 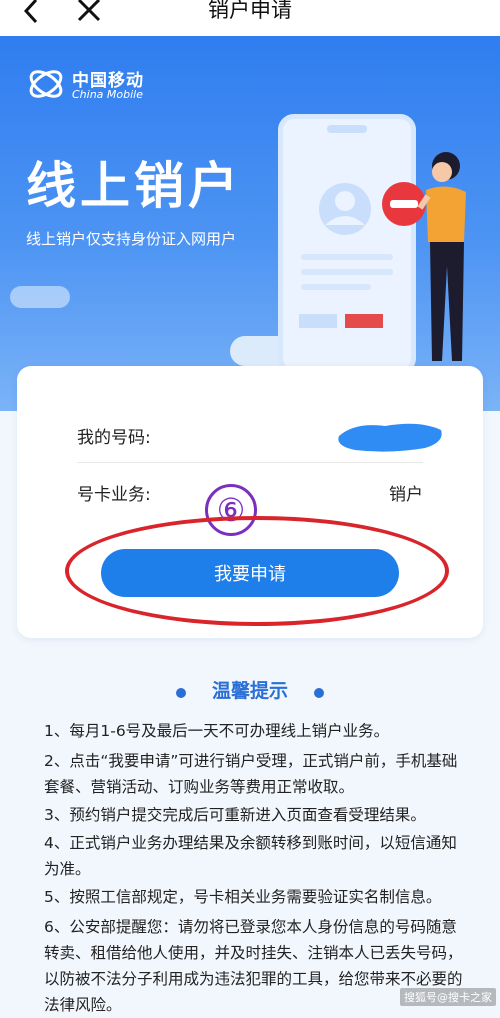 What do you see at coordinates (390, 437) in the screenshot?
I see `redacted-number` at bounding box center [390, 437].